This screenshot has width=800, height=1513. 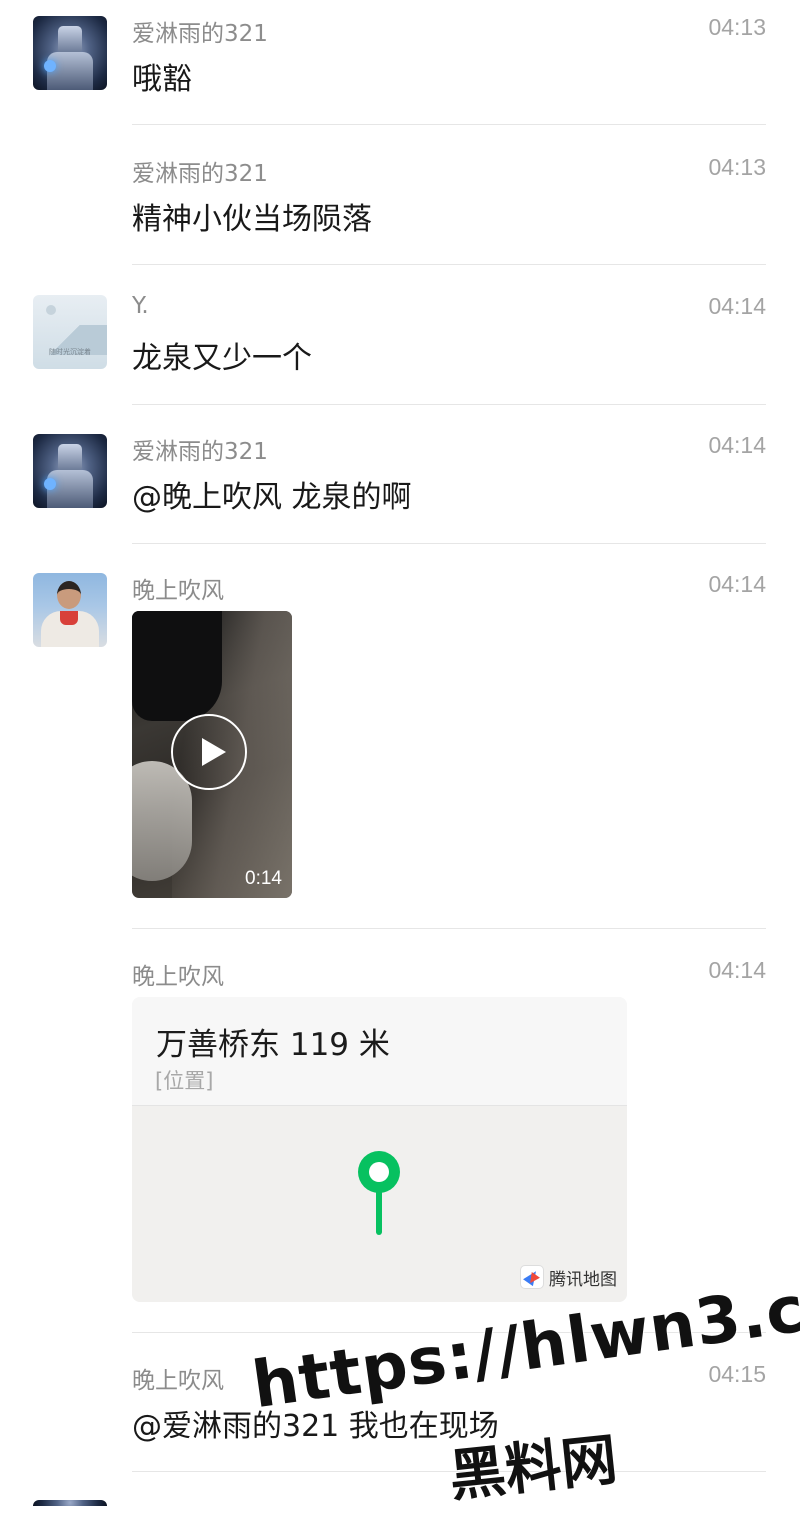 I want to click on location-label: [位置], so click(x=184, y=1081).